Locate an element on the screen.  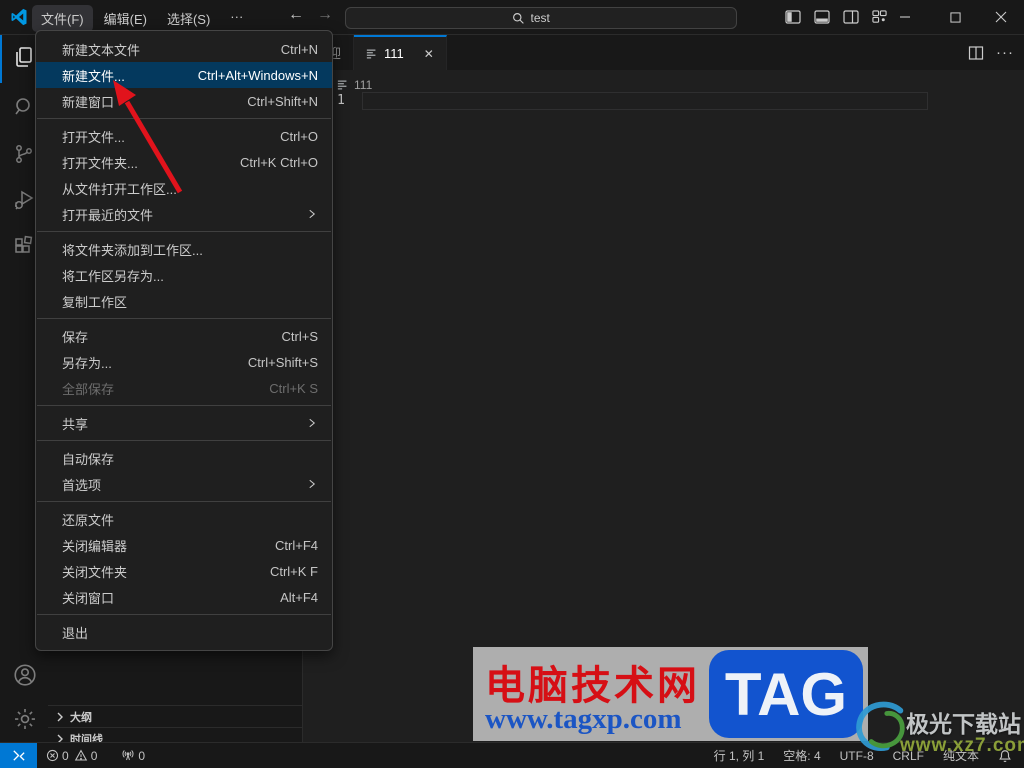
menu-item: 首选项 is located at coordinates (184, 484).